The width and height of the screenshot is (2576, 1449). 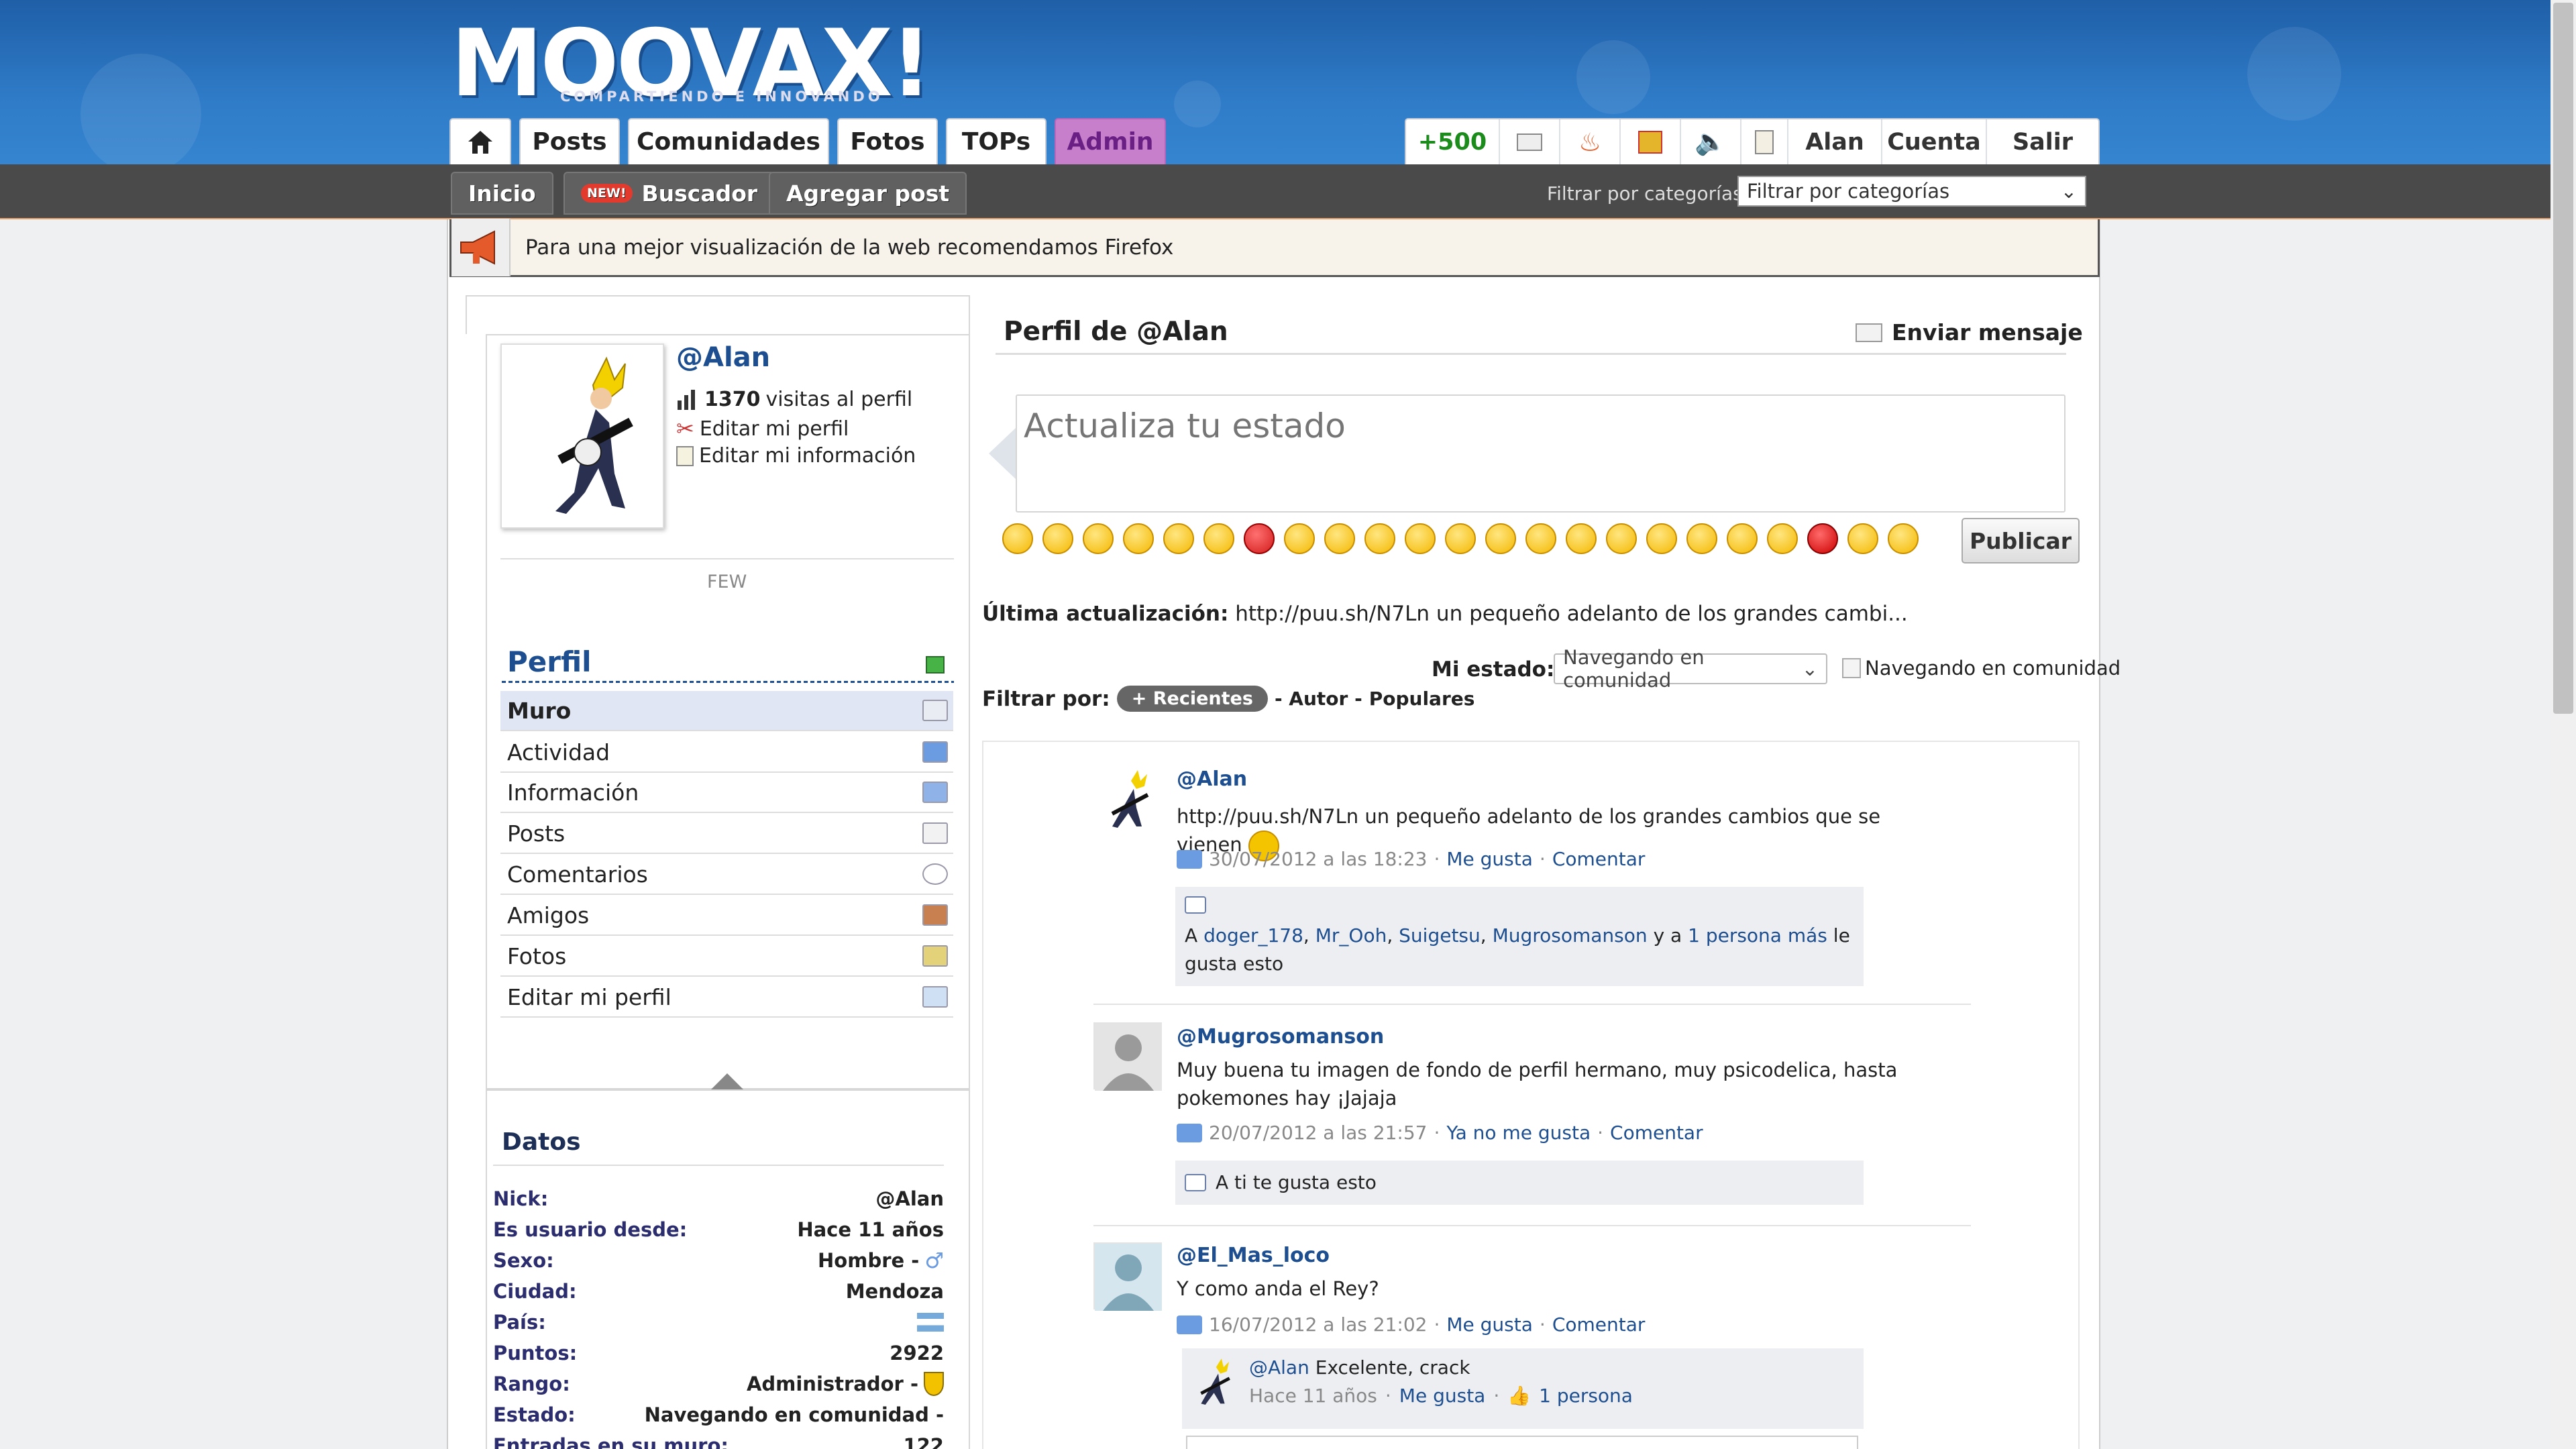 I want to click on wall-icon, so click(x=935, y=710).